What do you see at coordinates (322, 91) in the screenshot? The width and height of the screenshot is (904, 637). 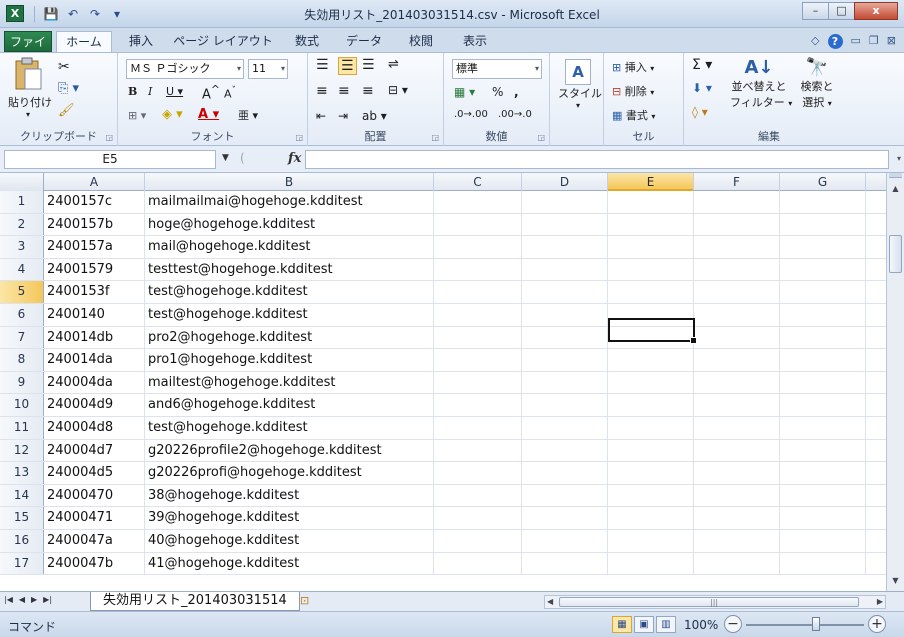 I see `align-left-icon: ≡` at bounding box center [322, 91].